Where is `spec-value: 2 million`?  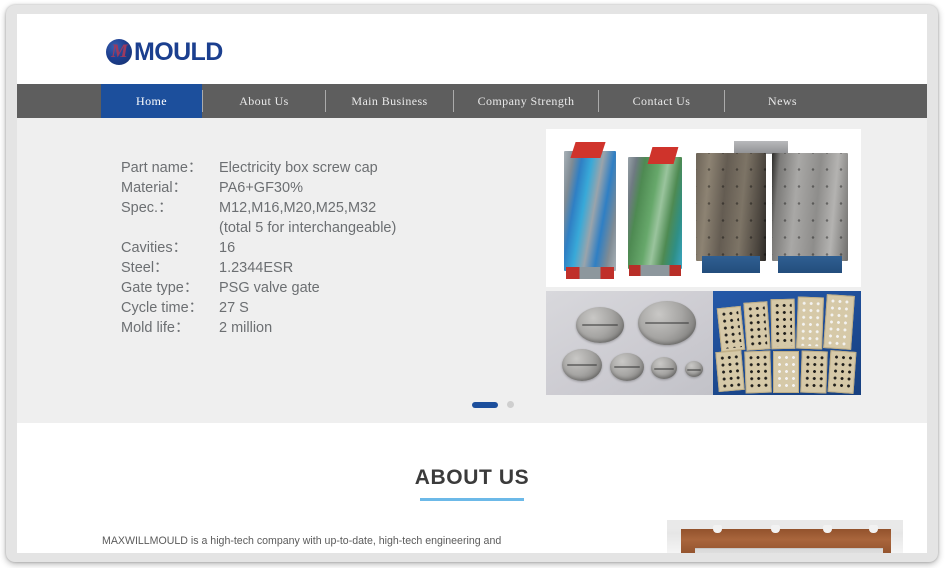
spec-value: 2 million is located at coordinates (246, 328).